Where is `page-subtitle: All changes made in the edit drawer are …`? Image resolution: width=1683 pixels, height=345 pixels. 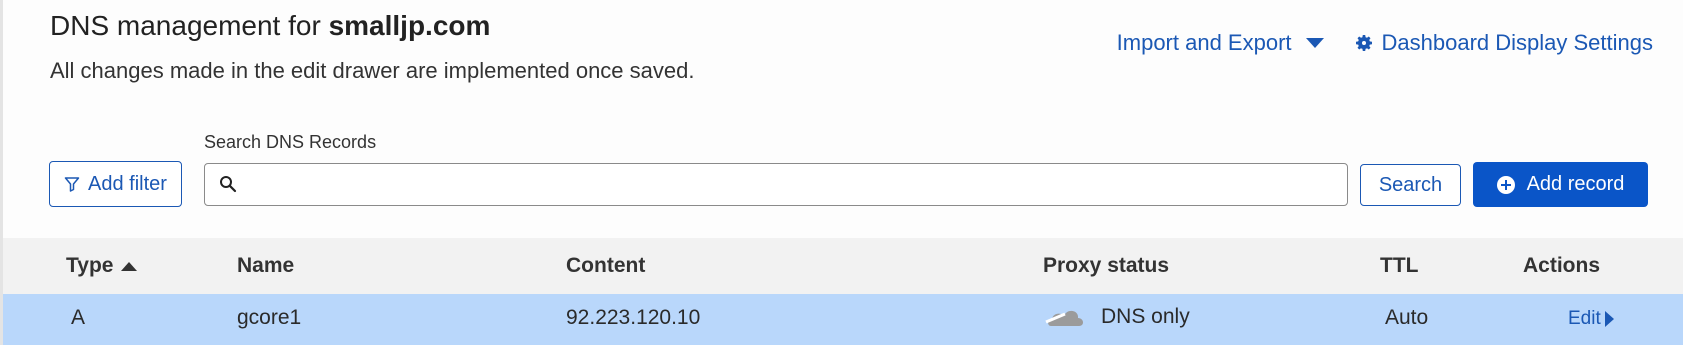 page-subtitle: All changes made in the edit drawer are … is located at coordinates (372, 70).